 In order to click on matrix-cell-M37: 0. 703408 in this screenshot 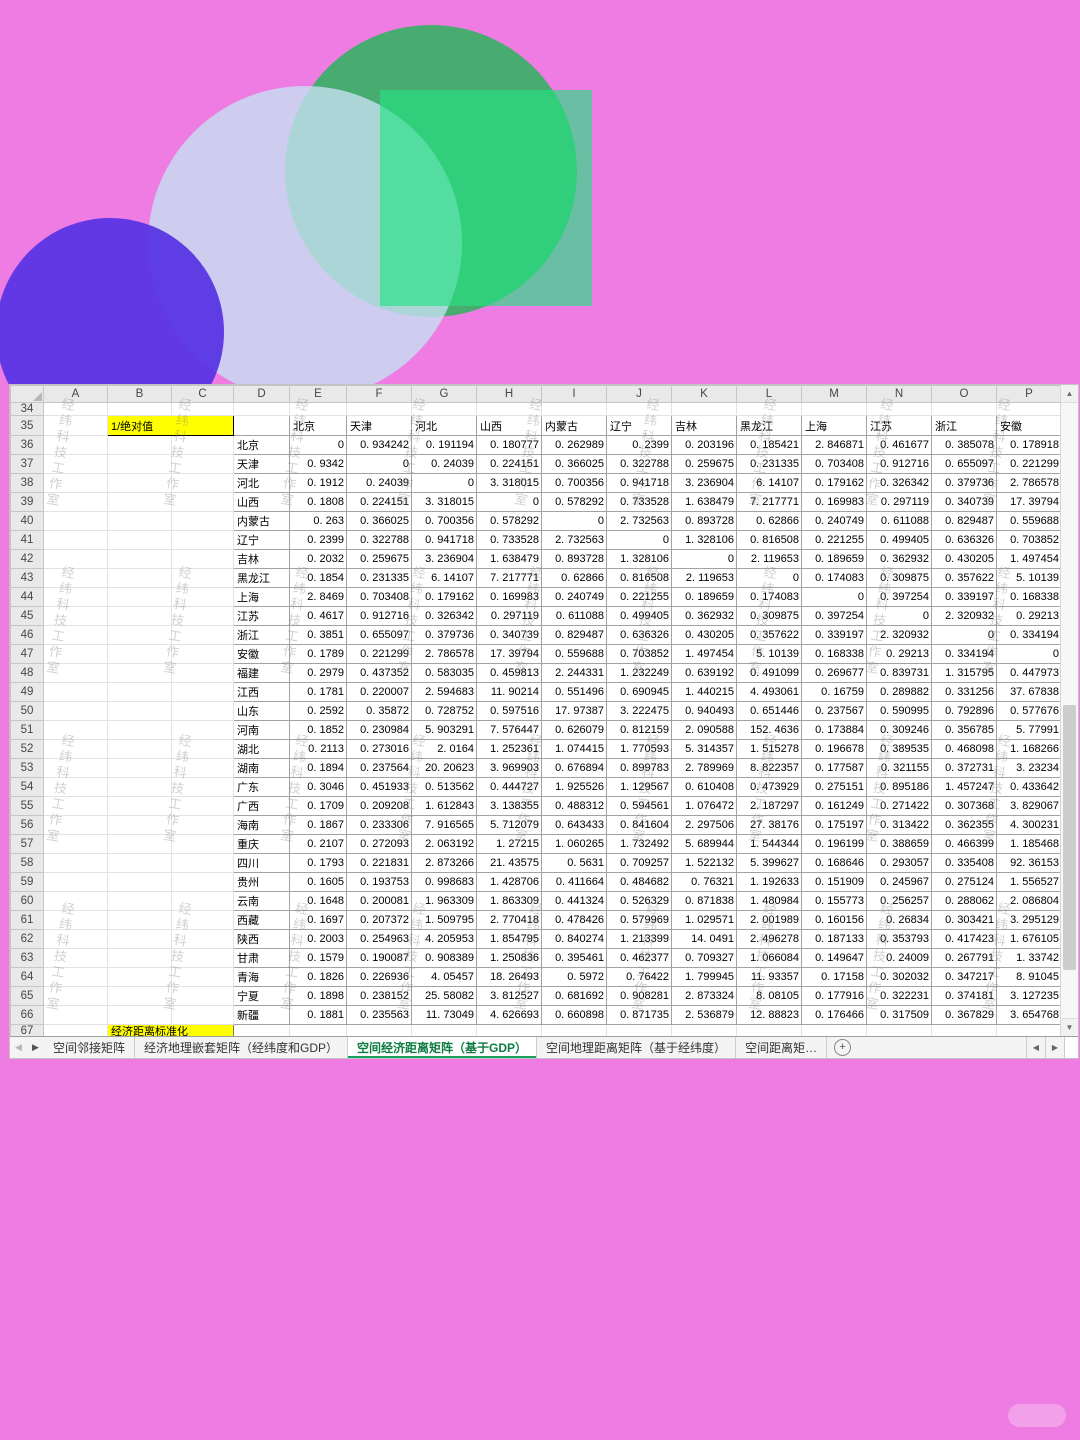, I will do `click(834, 464)`.